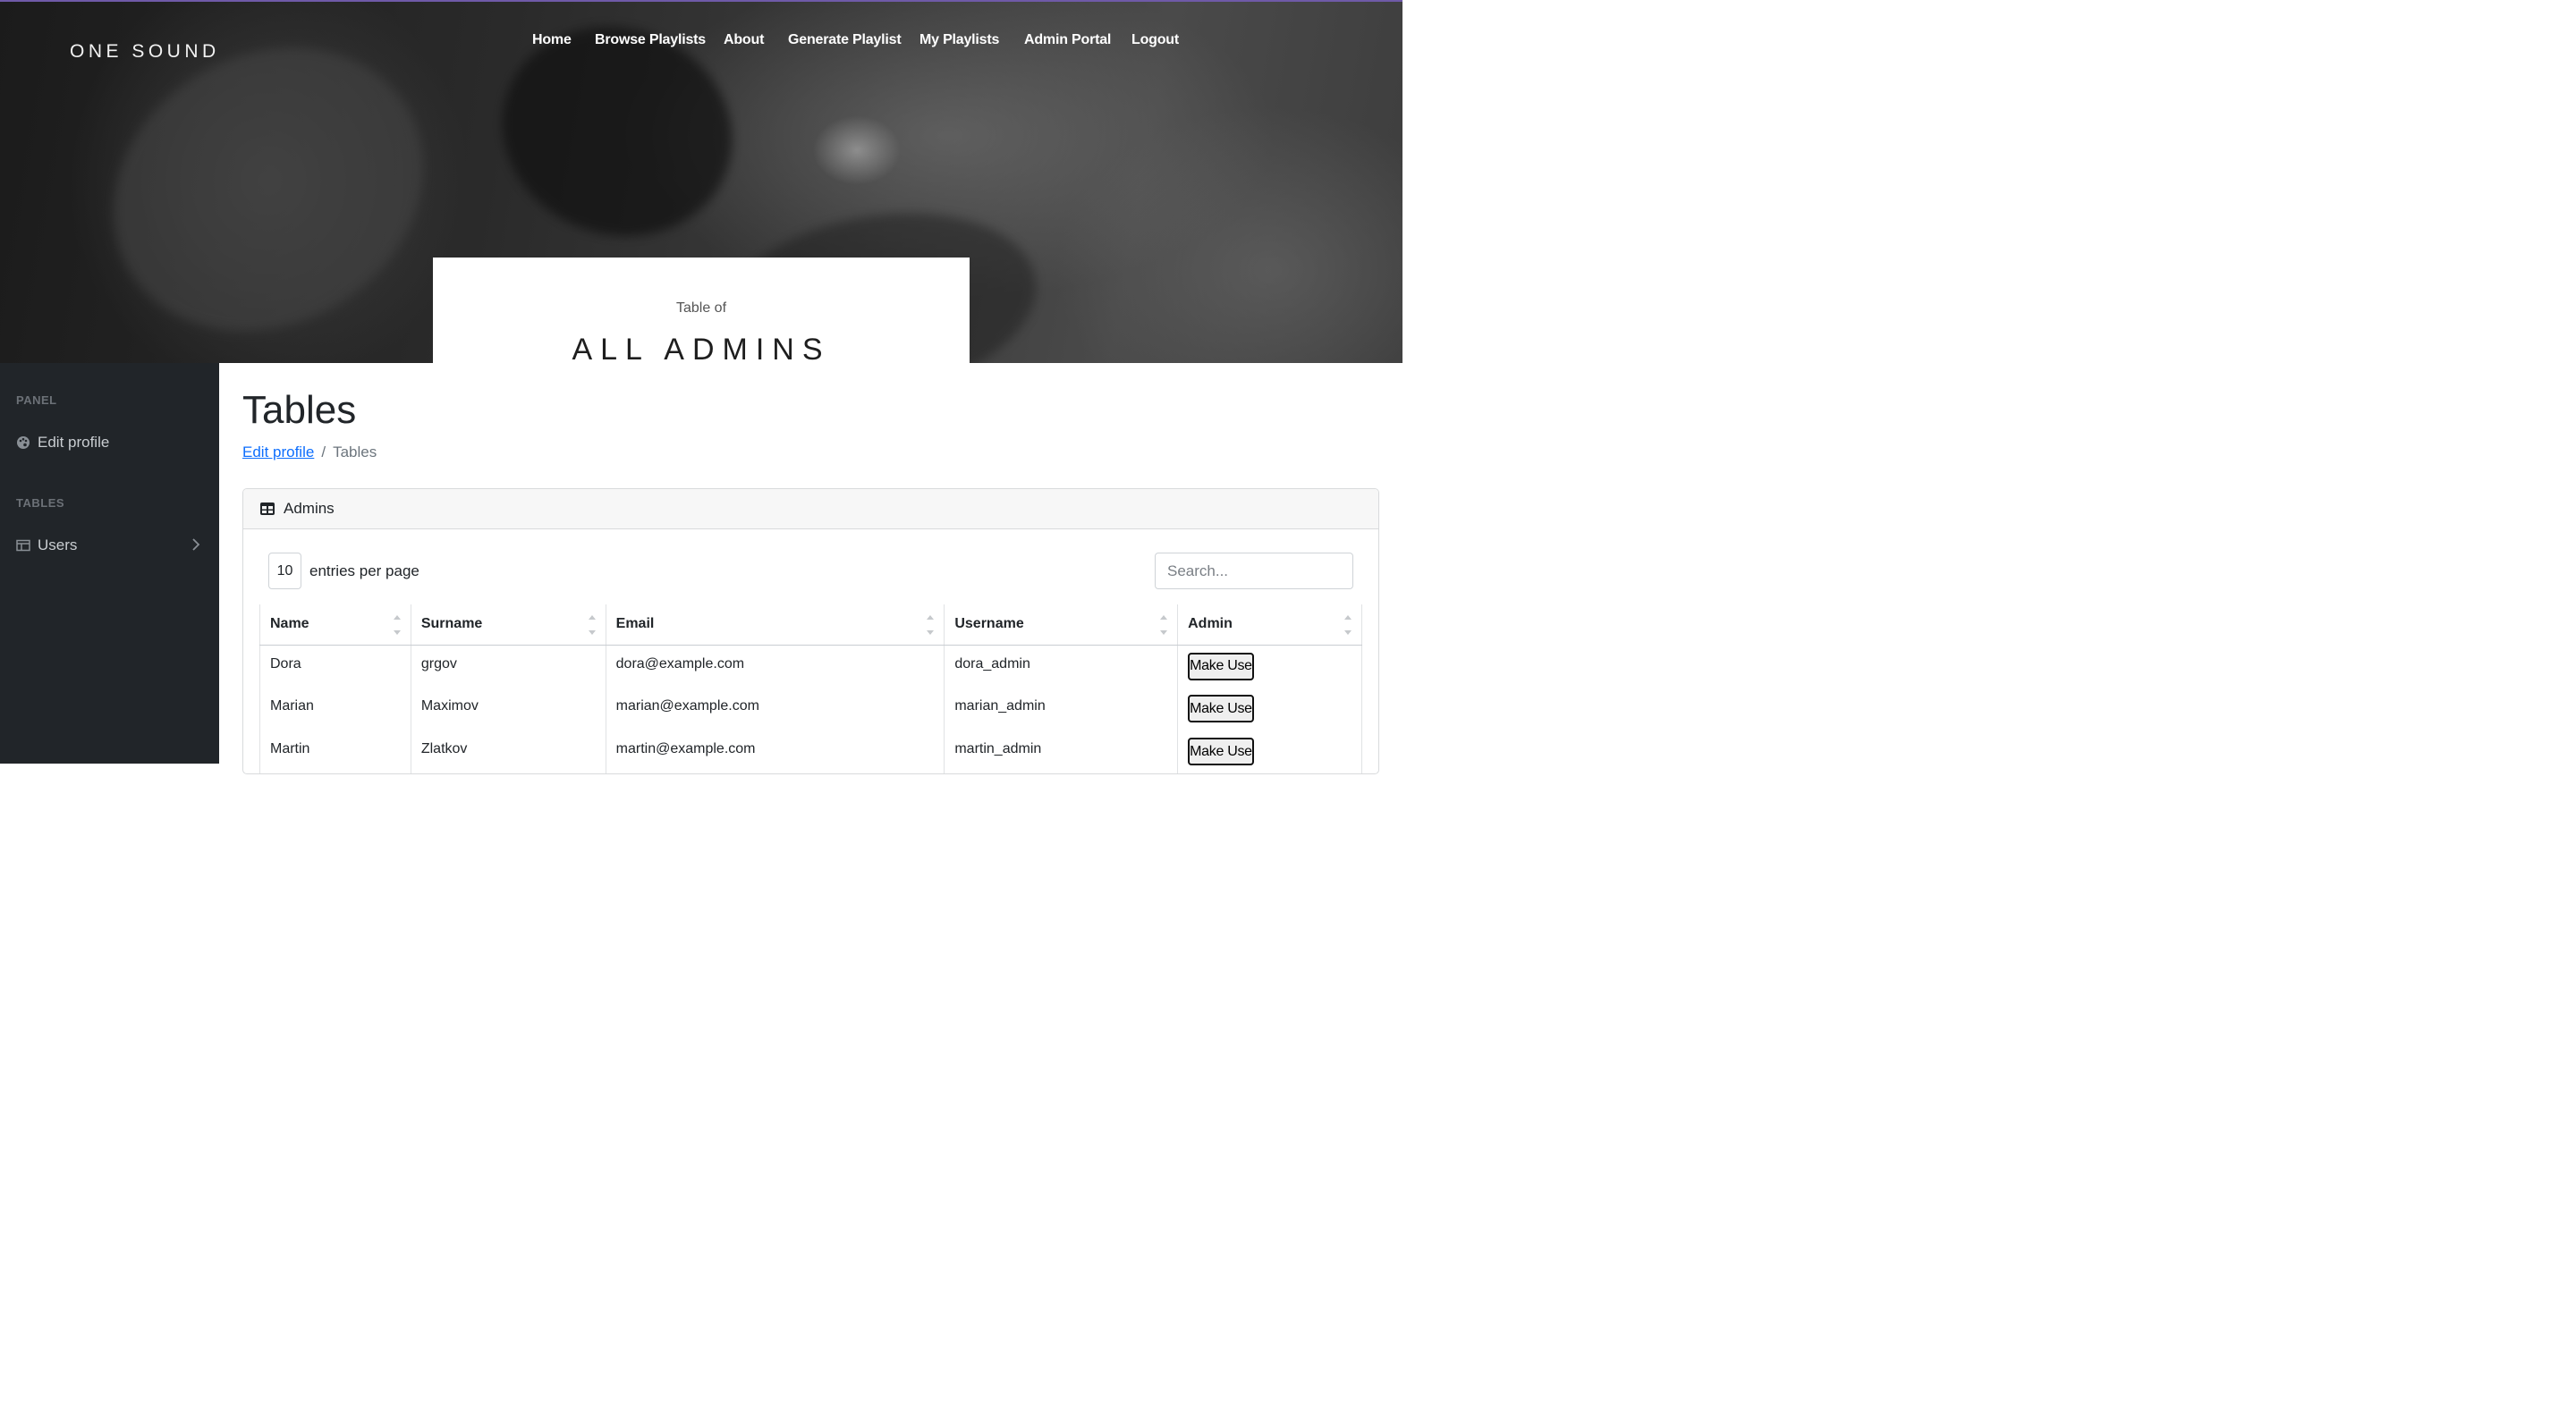 The height and width of the screenshot is (1402, 2576). I want to click on column-label: Name, so click(289, 624).